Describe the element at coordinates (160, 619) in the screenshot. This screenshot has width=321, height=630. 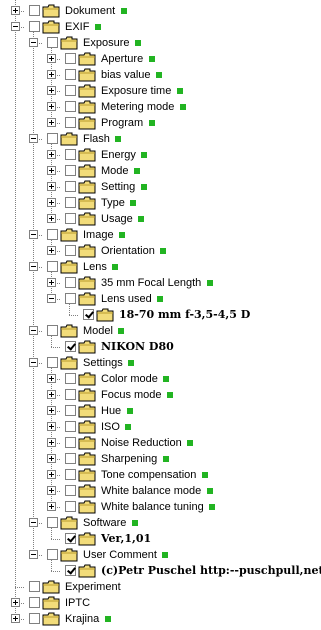
I see `tree-node: Krajina` at that location.